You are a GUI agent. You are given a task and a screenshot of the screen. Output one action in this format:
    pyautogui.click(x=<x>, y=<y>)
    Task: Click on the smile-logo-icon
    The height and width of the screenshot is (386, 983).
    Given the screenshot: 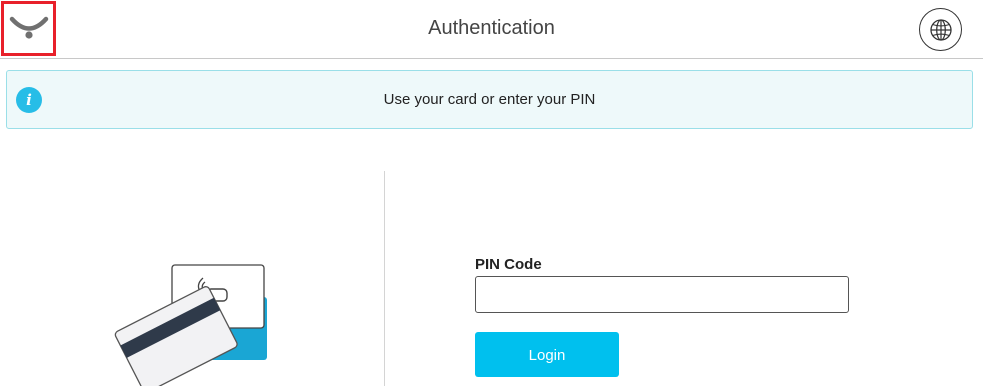 What is the action you would take?
    pyautogui.click(x=28, y=27)
    